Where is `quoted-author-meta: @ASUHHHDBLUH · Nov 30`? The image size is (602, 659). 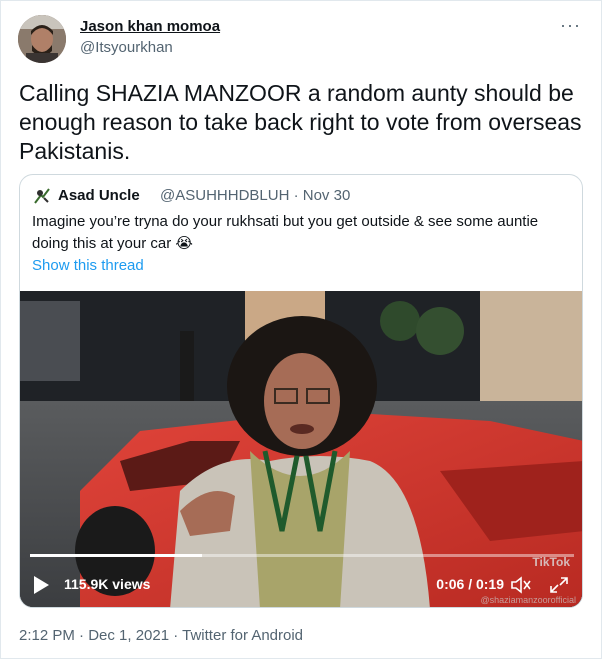
quoted-author-meta: @ASUHHHDBLUH · Nov 30 is located at coordinates (255, 195).